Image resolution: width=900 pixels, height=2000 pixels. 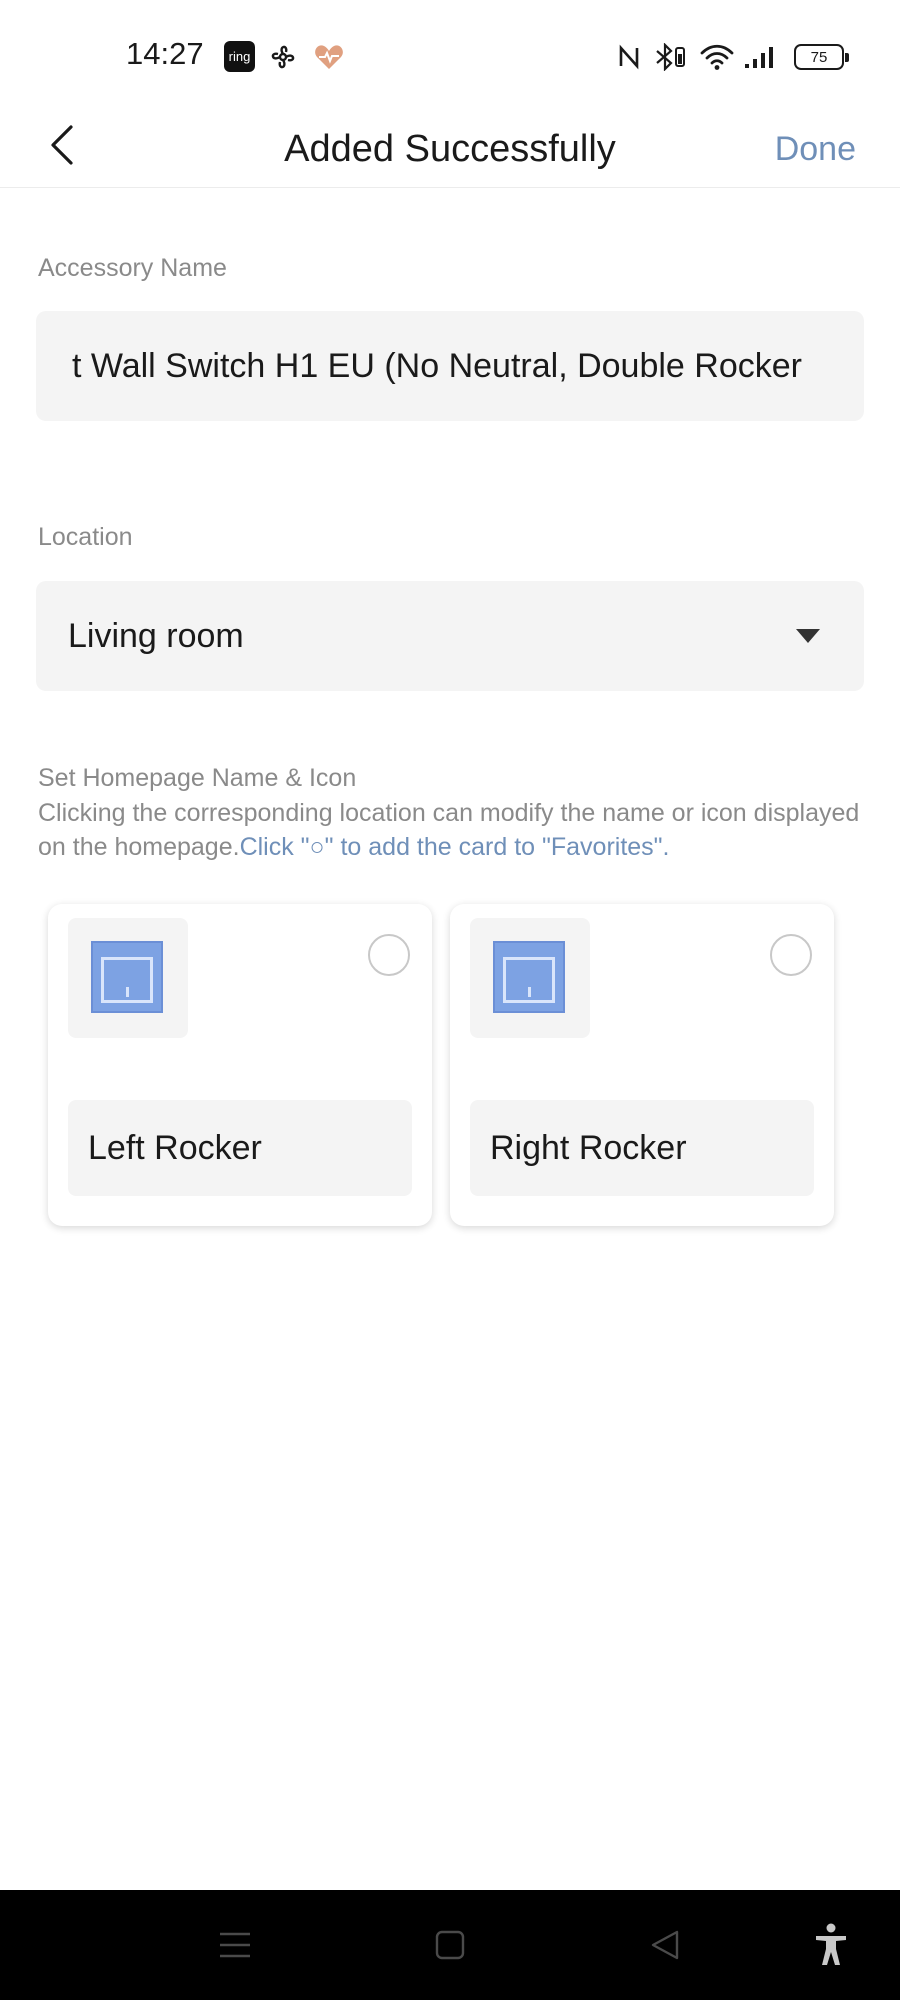 I want to click on status-time: 14:27, so click(x=165, y=53).